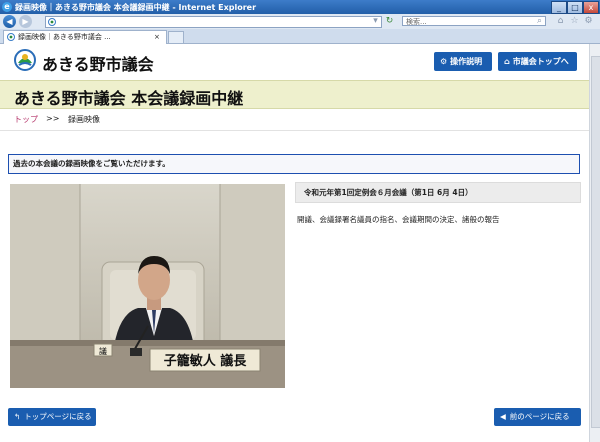  I want to click on notice-box: 過去の本会議の録画映像をご覧いただけます。, so click(294, 164).